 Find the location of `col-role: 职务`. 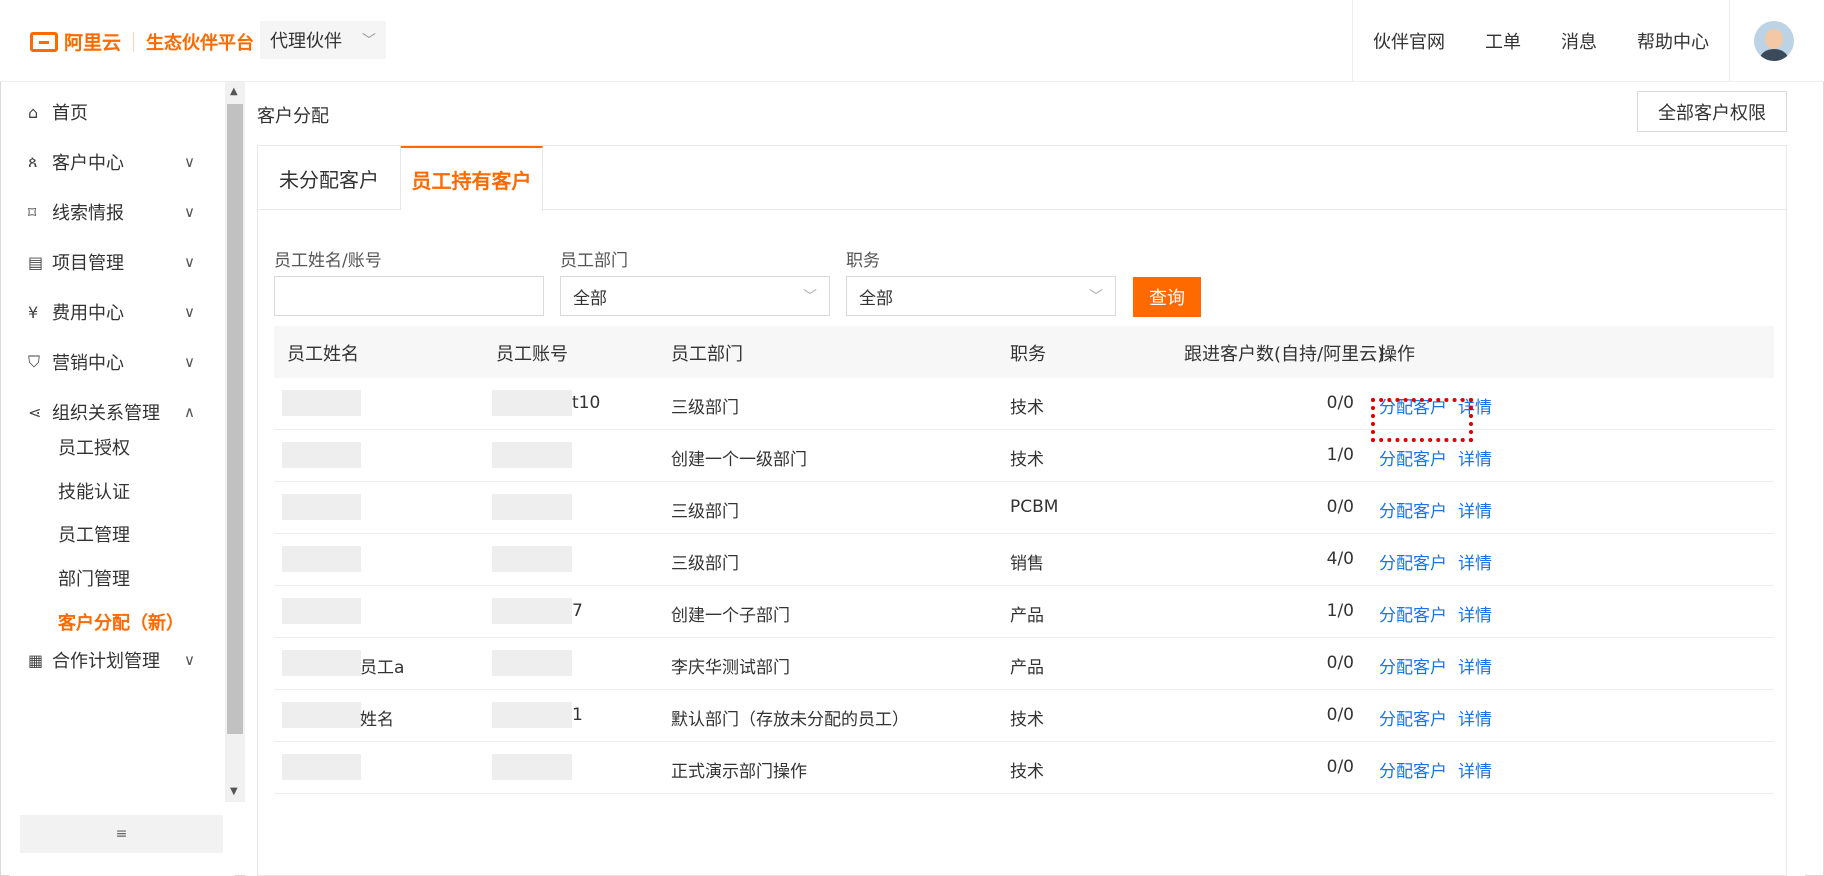

col-role: 职务 is located at coordinates (1028, 354).